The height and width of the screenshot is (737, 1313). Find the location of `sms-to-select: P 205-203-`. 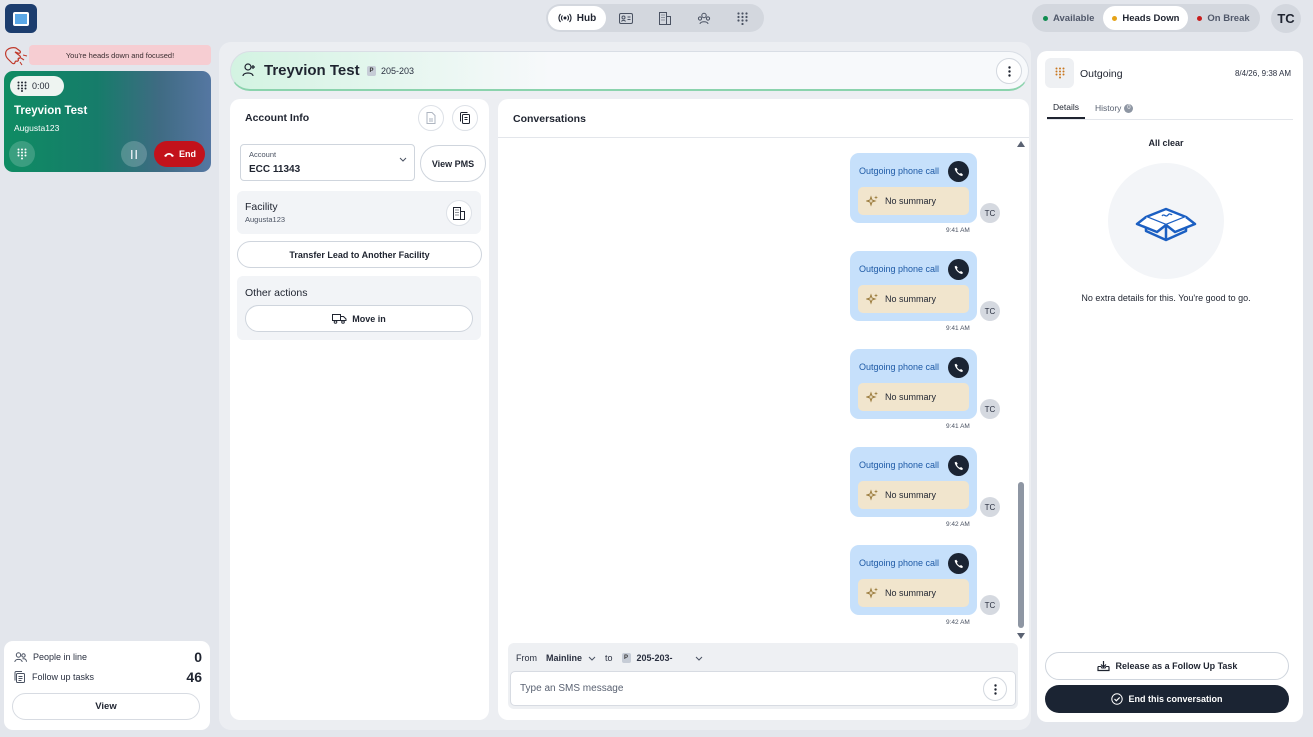

sms-to-select: P 205-203- is located at coordinates (662, 658).